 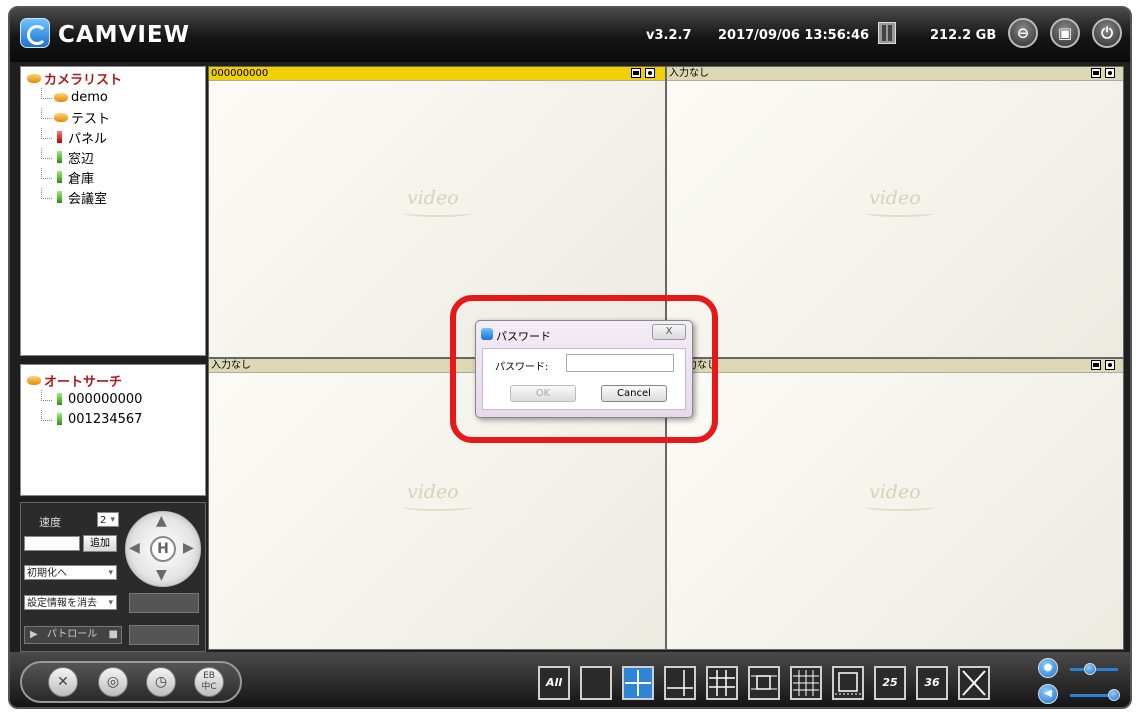 What do you see at coordinates (70, 603) in the screenshot?
I see `clear-settings-select: 設定情報を消去` at bounding box center [70, 603].